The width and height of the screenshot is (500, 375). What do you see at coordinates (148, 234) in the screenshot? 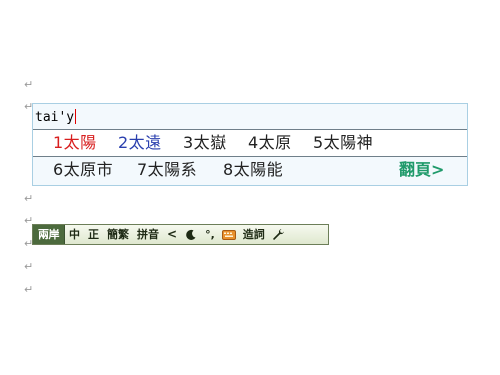
I see `pinyin-mode-button: 拼音` at bounding box center [148, 234].